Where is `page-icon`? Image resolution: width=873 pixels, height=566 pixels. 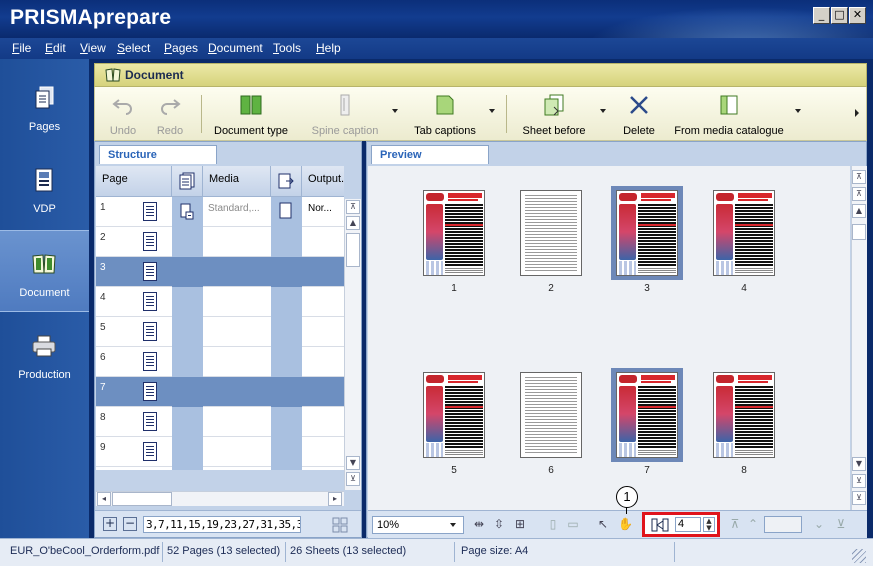
page-icon is located at coordinates (150, 421).